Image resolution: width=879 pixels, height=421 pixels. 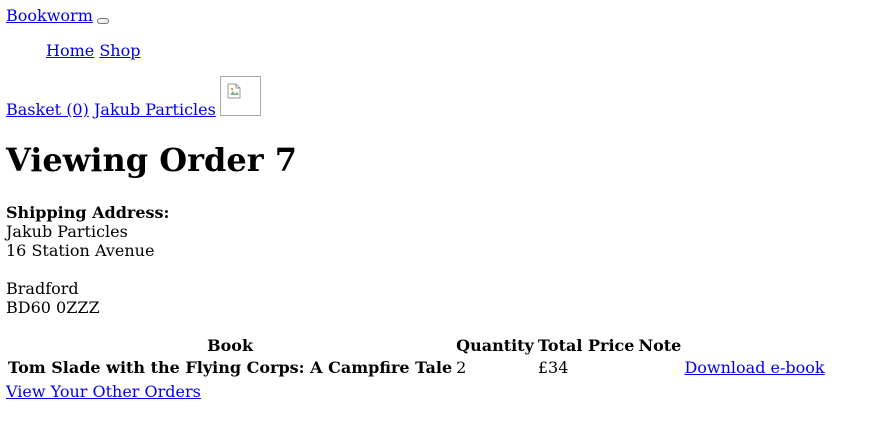 I want to click on column-header-note: Note, so click(x=660, y=345).